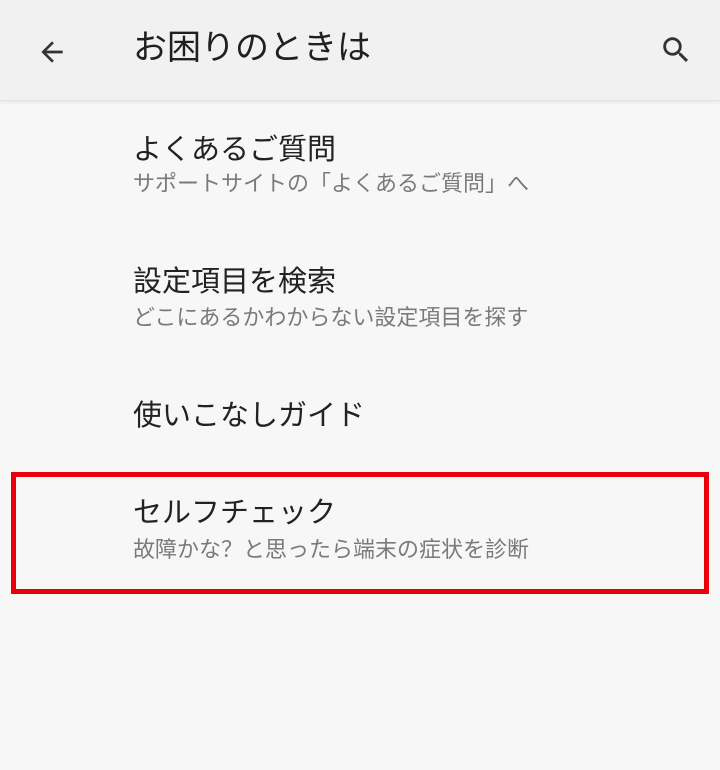 Image resolution: width=720 pixels, height=770 pixels. Describe the element at coordinates (360, 531) in the screenshot. I see `list-item-self-check: セルフチェック 故障かな？と思ったら端末の症状を診断` at that location.